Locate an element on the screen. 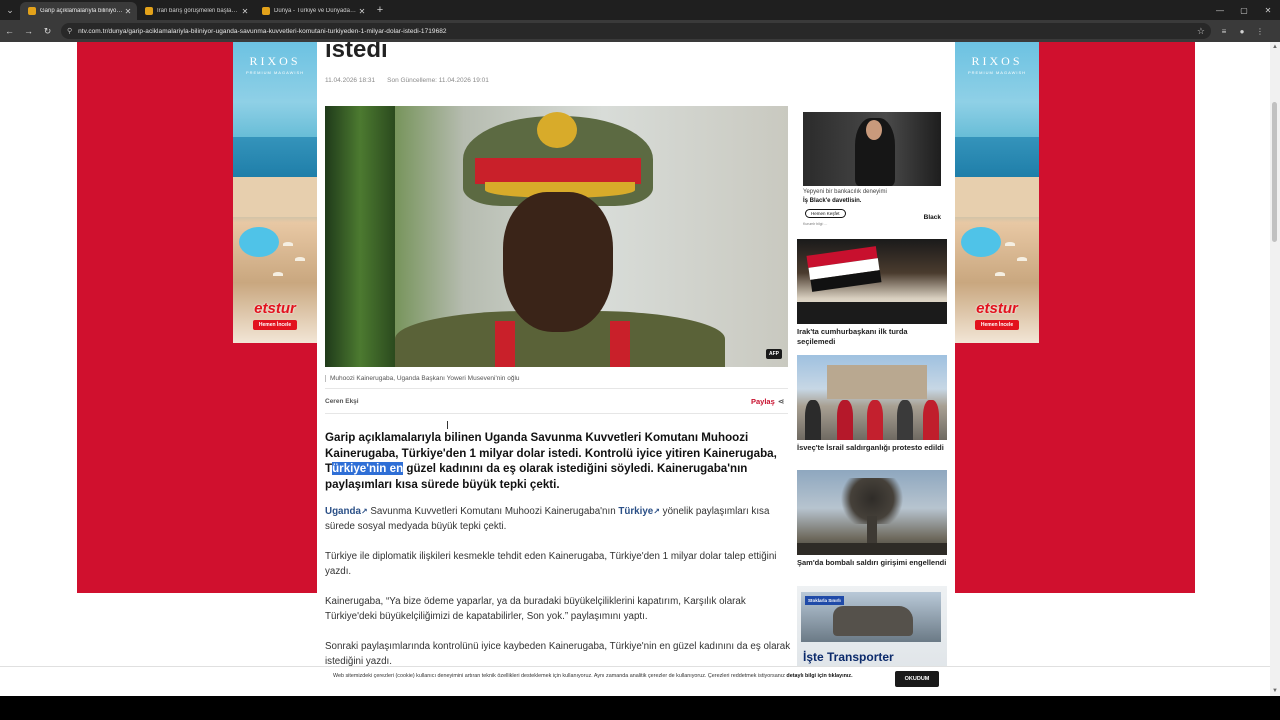 This screenshot has width=1280, height=720. toolbar-icons: ≡ ● ⋮ is located at coordinates (1242, 31).